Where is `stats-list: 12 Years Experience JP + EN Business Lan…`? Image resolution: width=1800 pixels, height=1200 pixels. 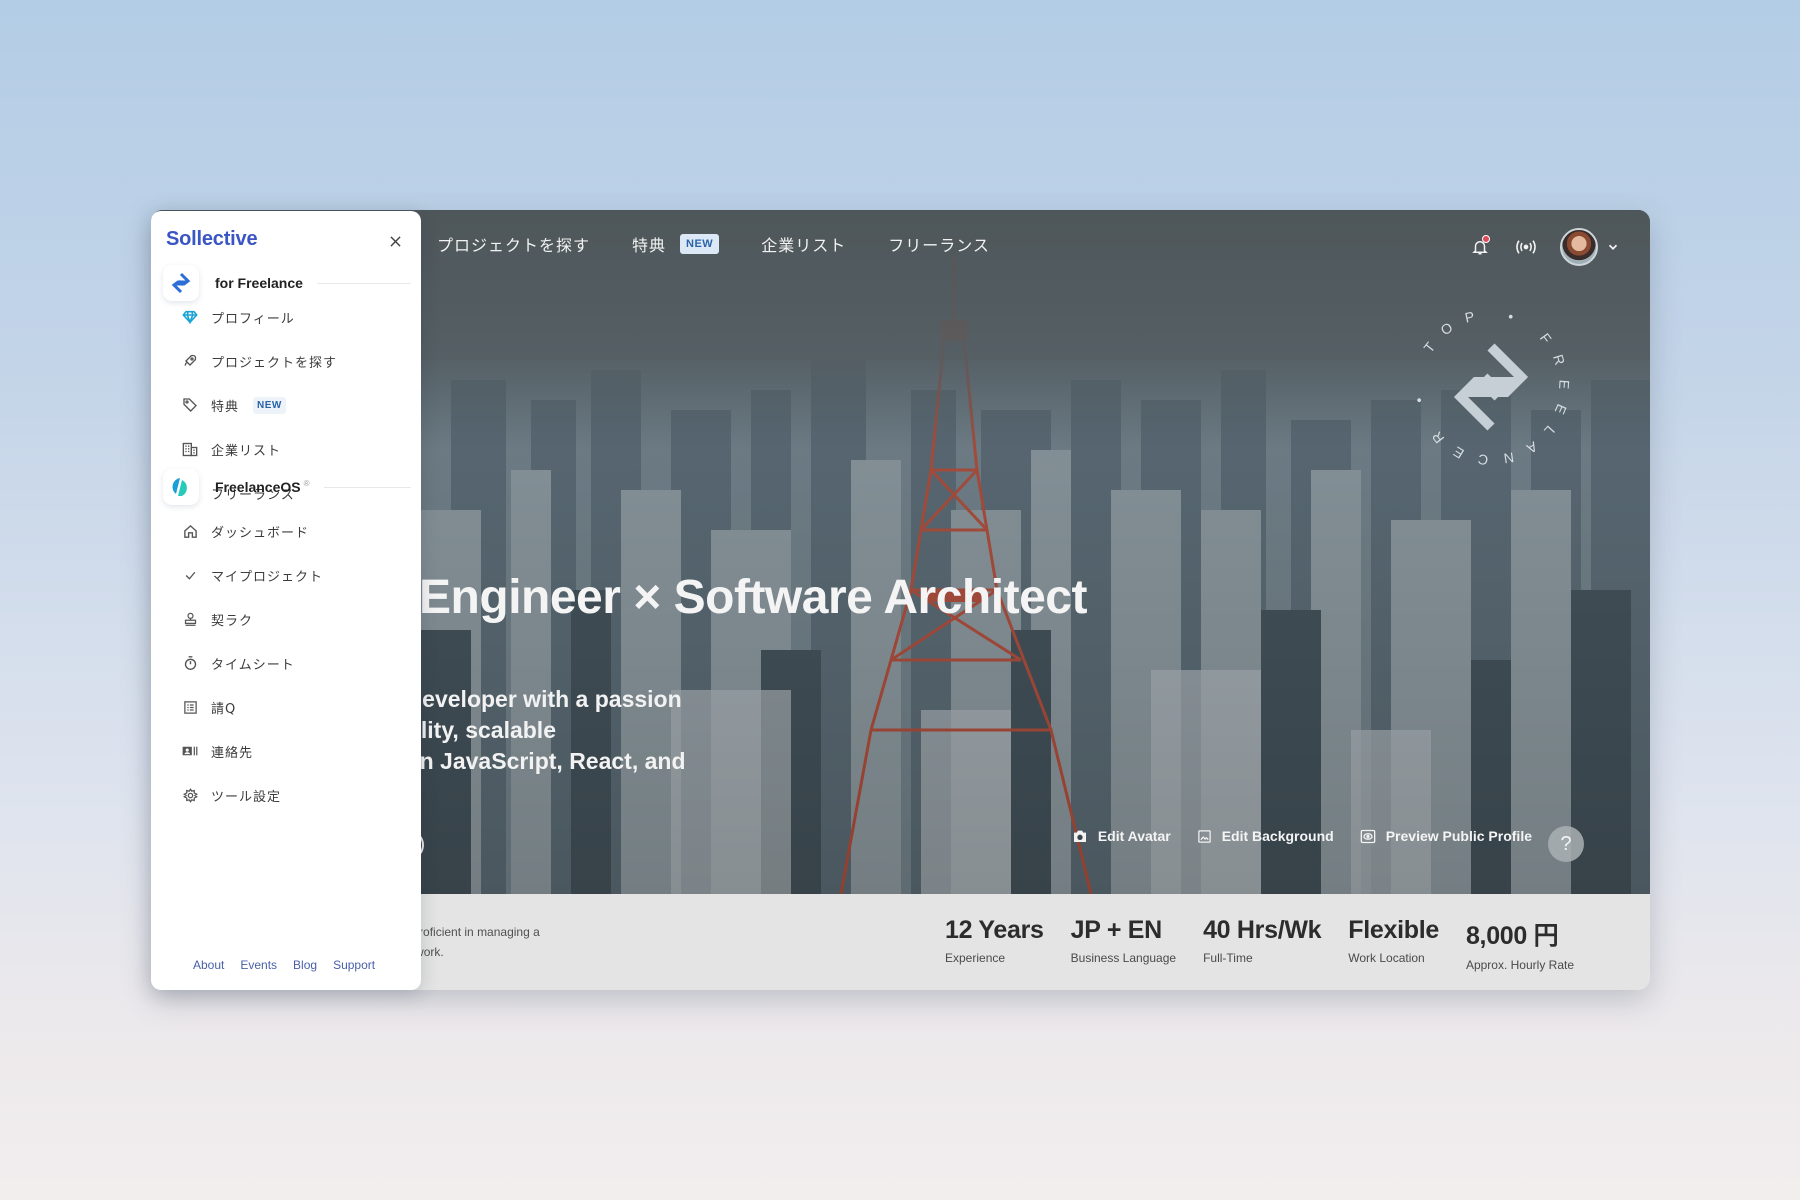
stats-list: 12 Years Experience JP + EN Business Lan… is located at coordinates (1273, 944).